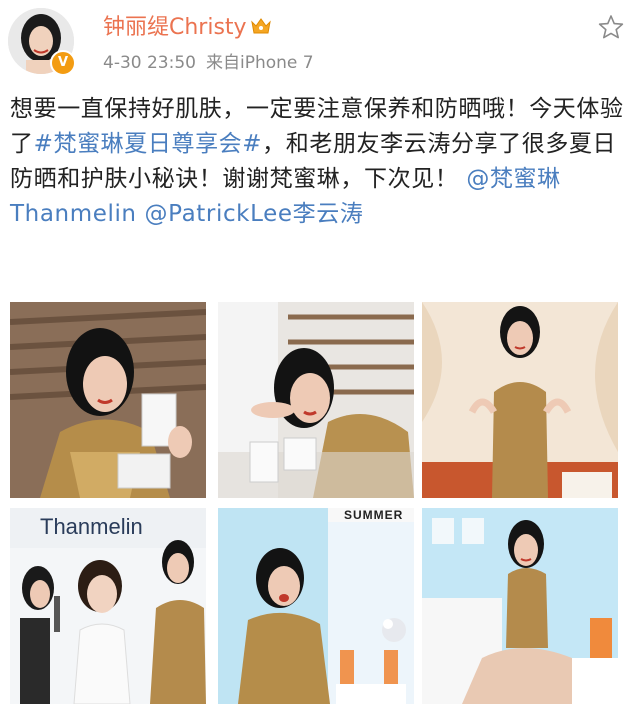  What do you see at coordinates (148, 144) in the screenshot?
I see `topic-link: #梵蜜琳夏日尊享会#` at bounding box center [148, 144].